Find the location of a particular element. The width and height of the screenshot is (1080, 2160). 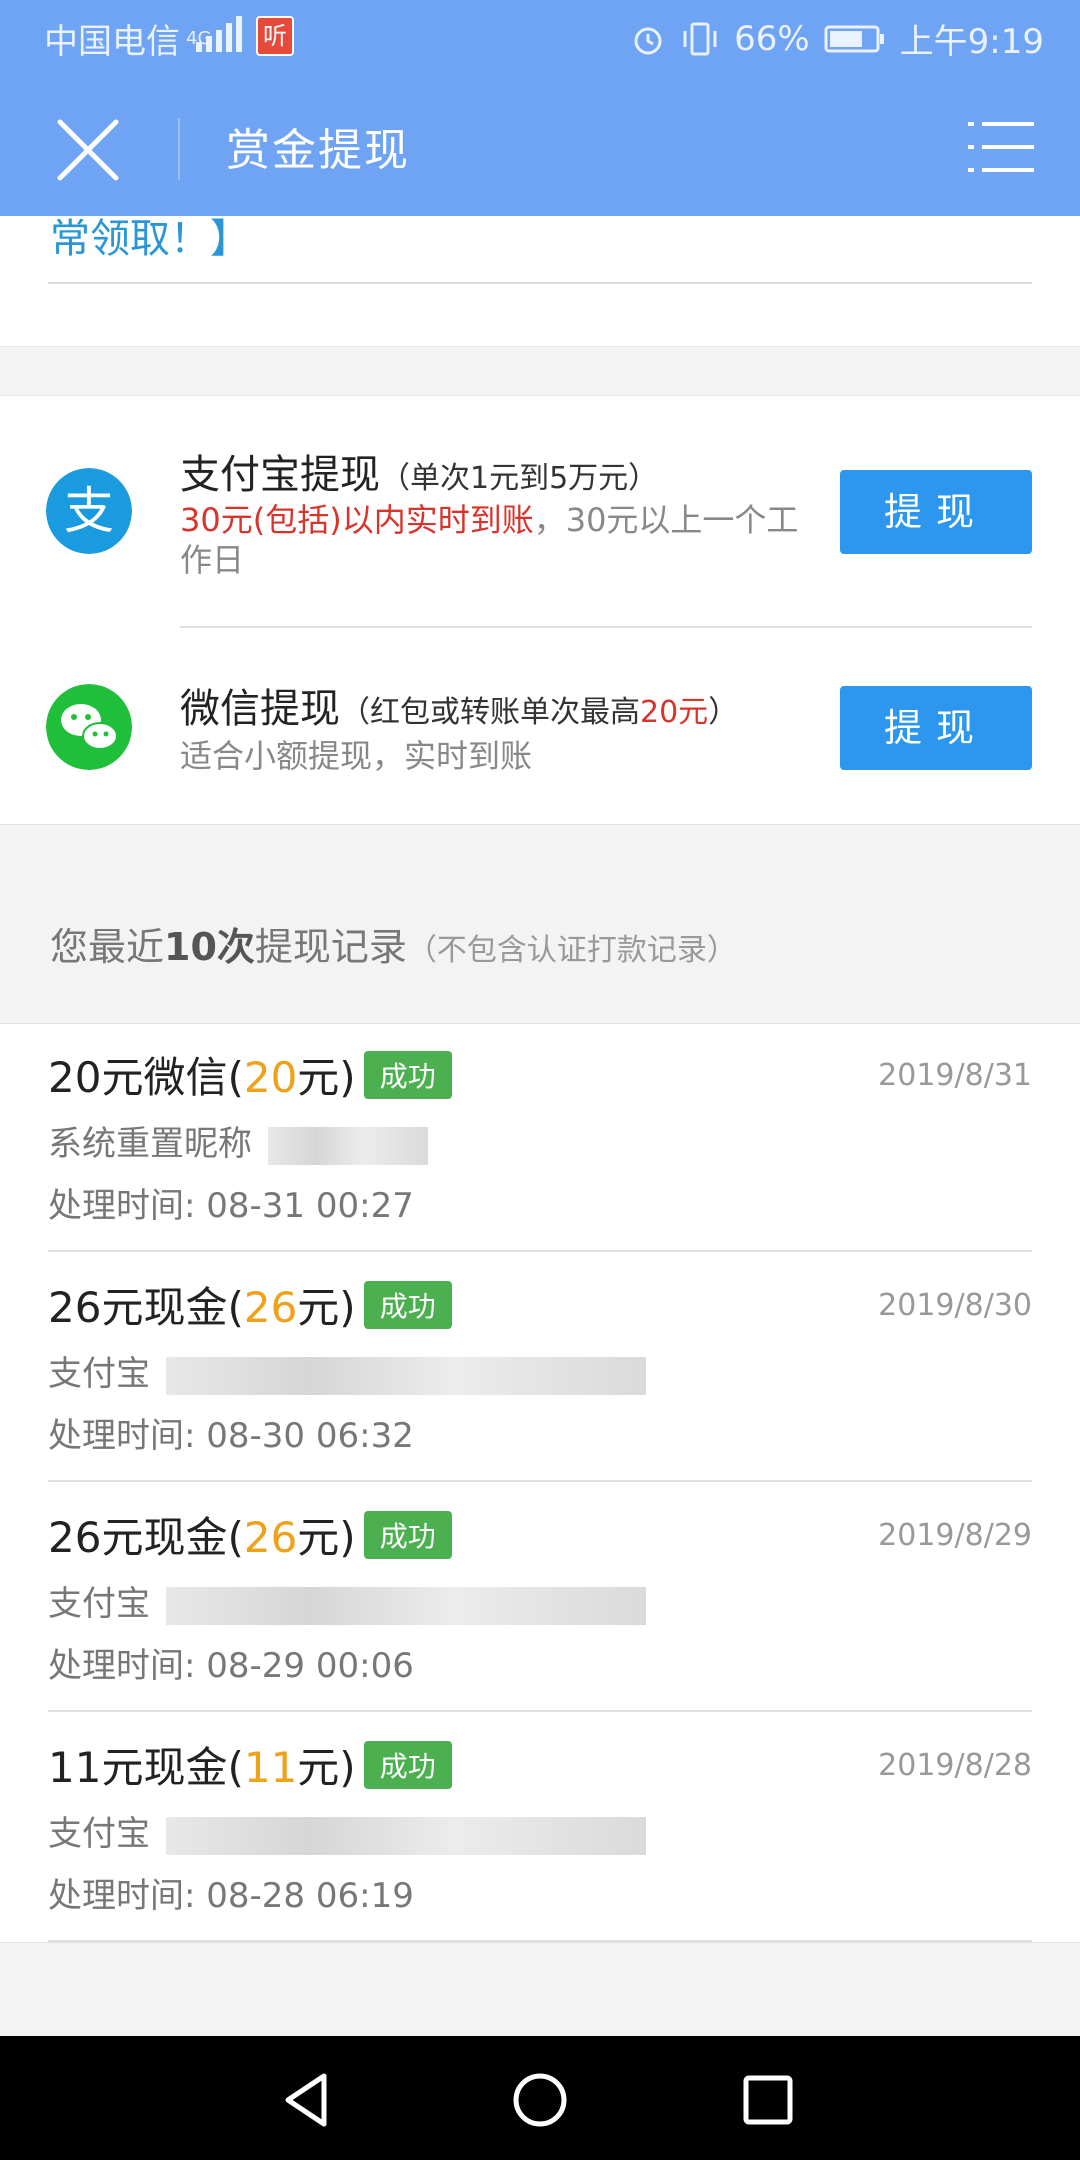

recents-icon is located at coordinates (768, 2100).